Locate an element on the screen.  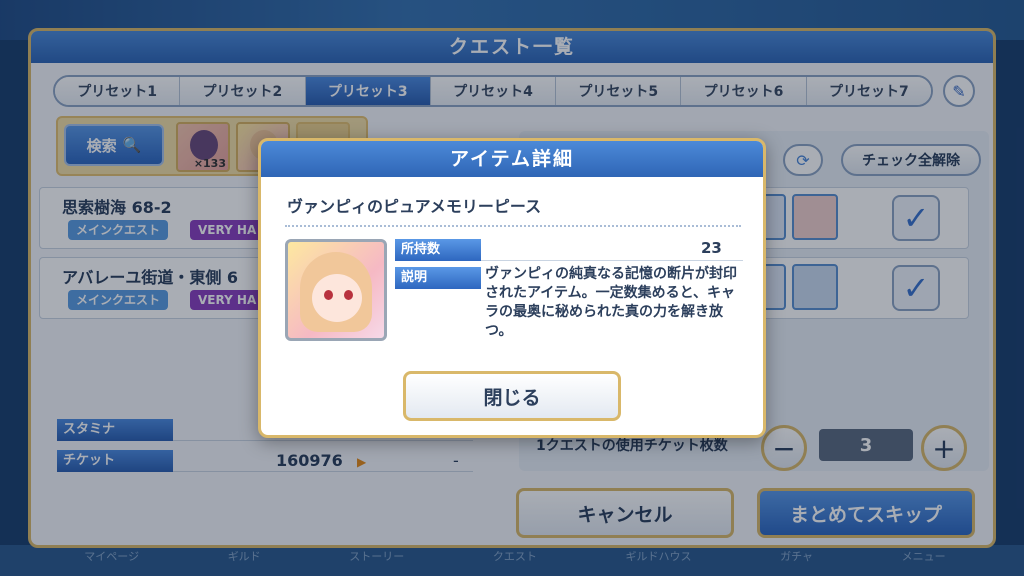
divider is located at coordinates (513, 226).